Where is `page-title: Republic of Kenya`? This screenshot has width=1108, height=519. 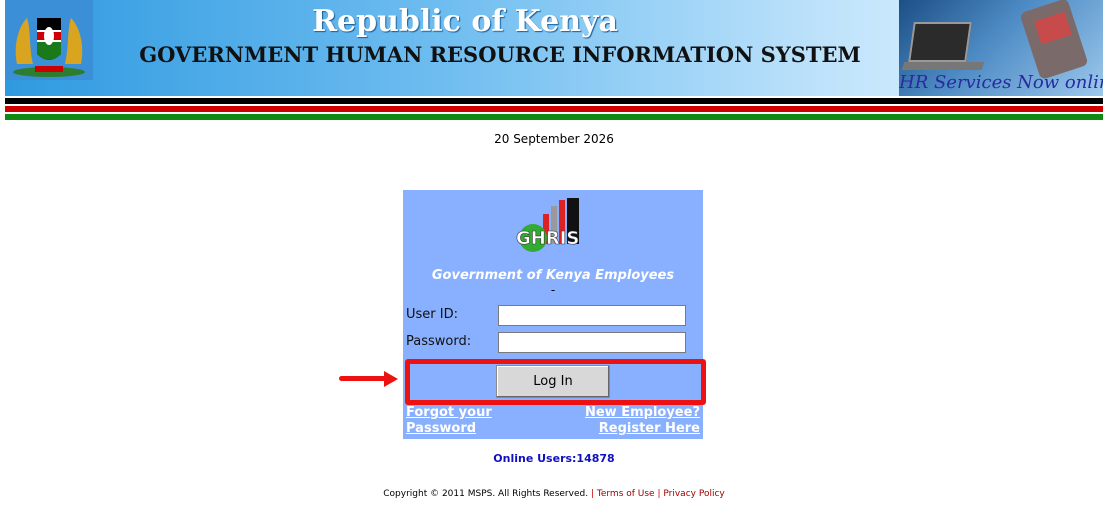
page-title: Republic of Kenya is located at coordinates (465, 21).